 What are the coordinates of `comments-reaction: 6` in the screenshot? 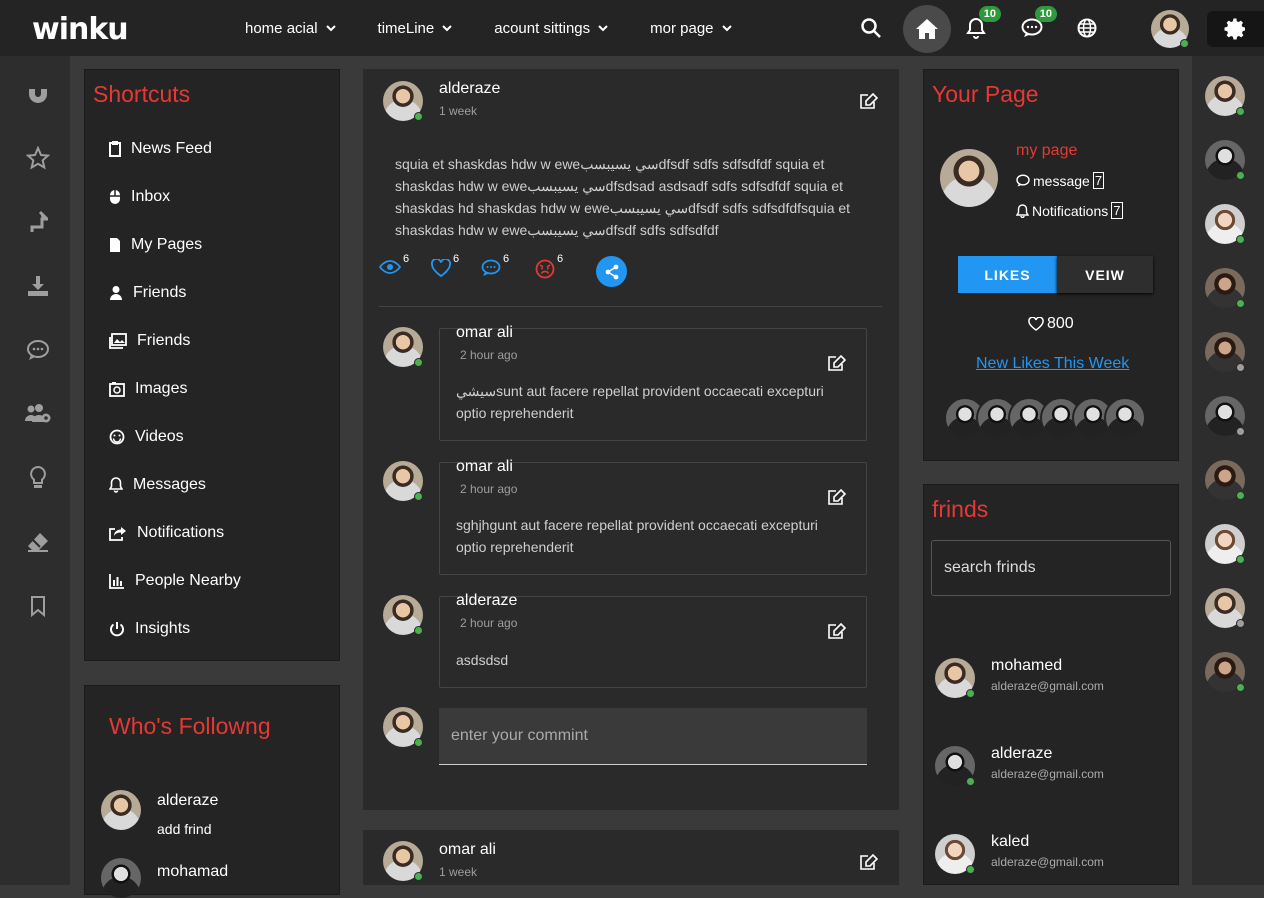 It's located at (495, 265).